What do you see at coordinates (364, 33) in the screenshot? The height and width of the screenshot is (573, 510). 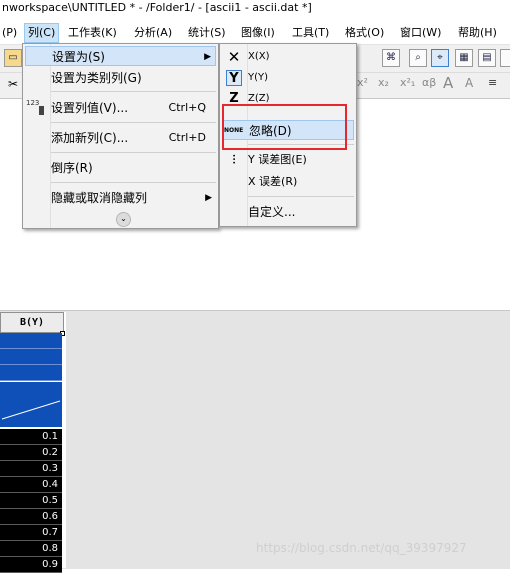 I see `menu-format: 格式(O)` at bounding box center [364, 33].